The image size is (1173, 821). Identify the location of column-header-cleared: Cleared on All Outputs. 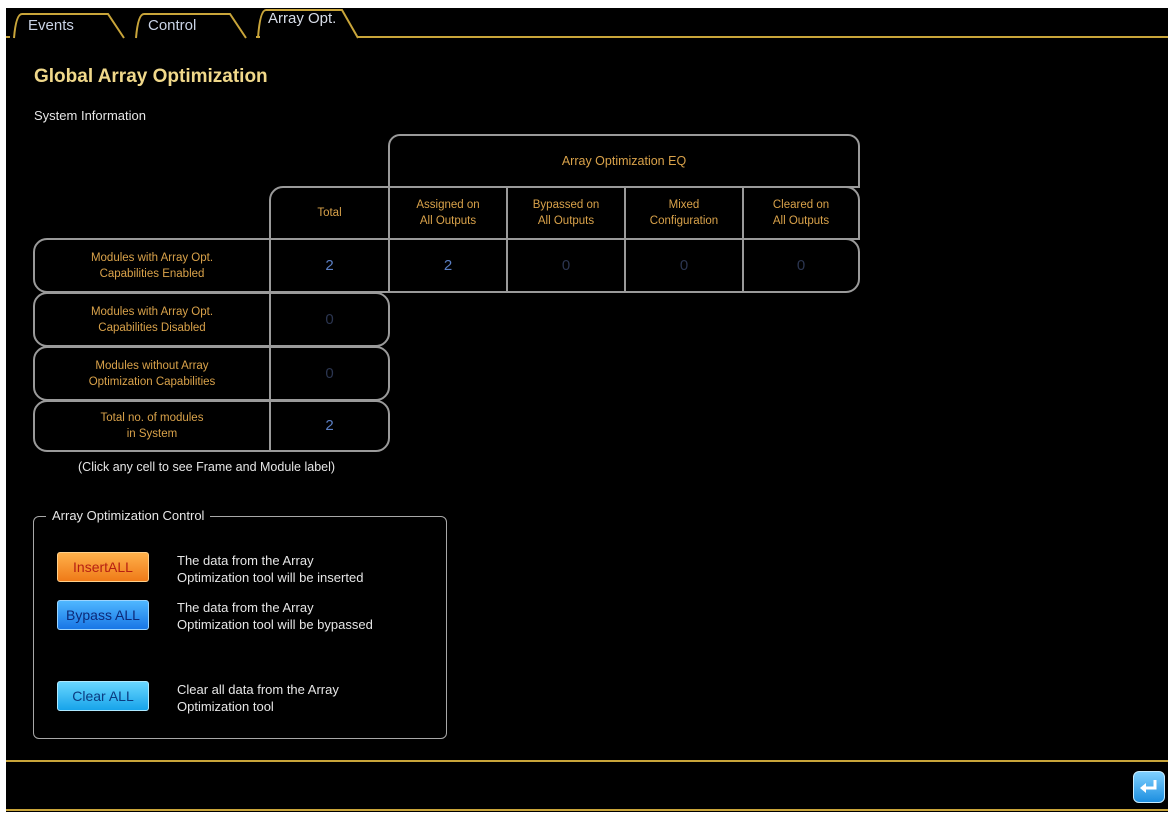
(801, 213).